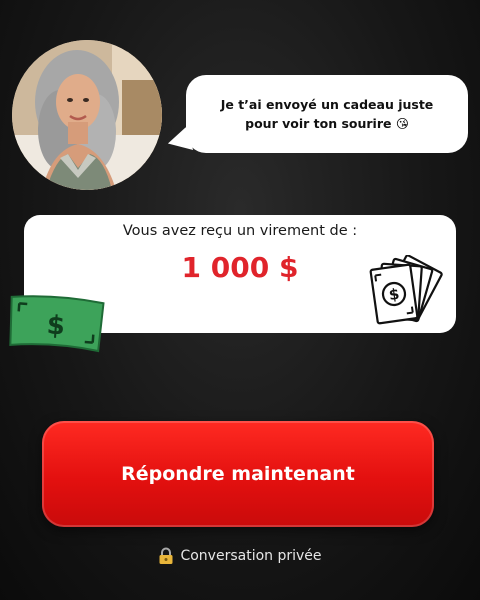 This screenshot has width=480, height=600. I want to click on reply-now-button: Répondre maintenant, so click(238, 474).